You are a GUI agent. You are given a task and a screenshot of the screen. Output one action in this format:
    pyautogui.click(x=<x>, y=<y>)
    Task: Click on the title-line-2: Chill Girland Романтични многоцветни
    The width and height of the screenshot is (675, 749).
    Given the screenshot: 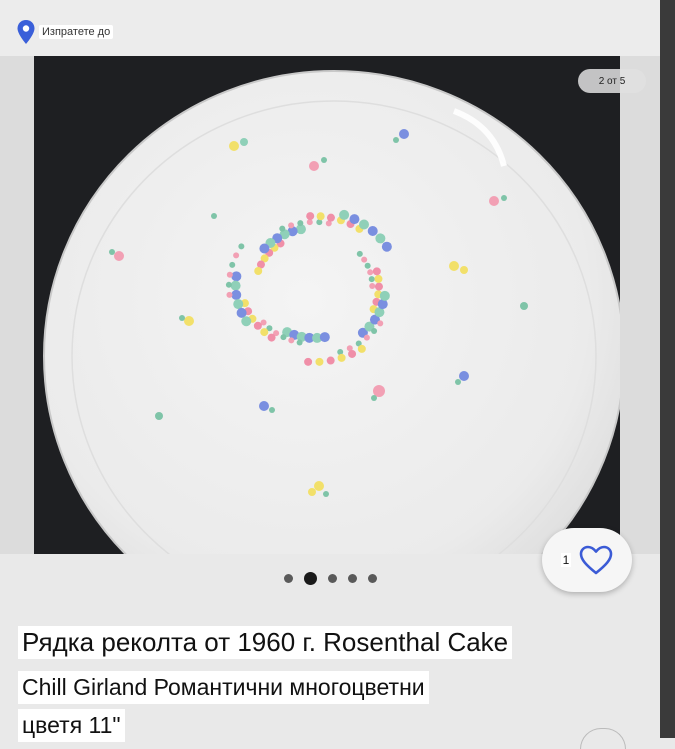 What is the action you would take?
    pyautogui.click(x=223, y=687)
    